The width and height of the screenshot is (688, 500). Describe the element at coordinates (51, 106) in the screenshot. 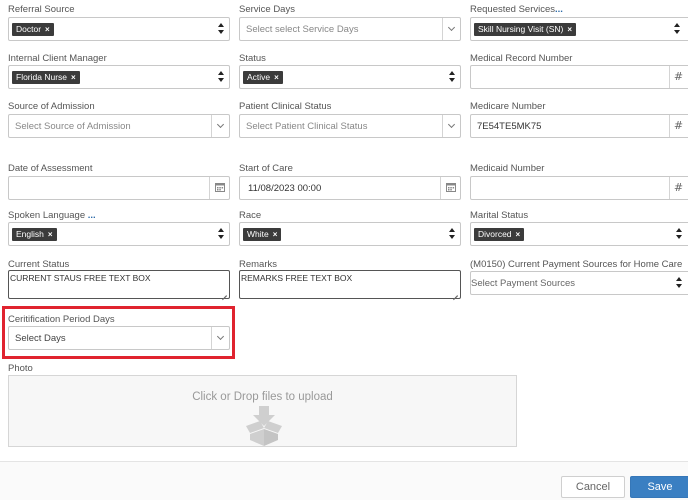

I see `source-of-admission-label: Source of Admission` at that location.